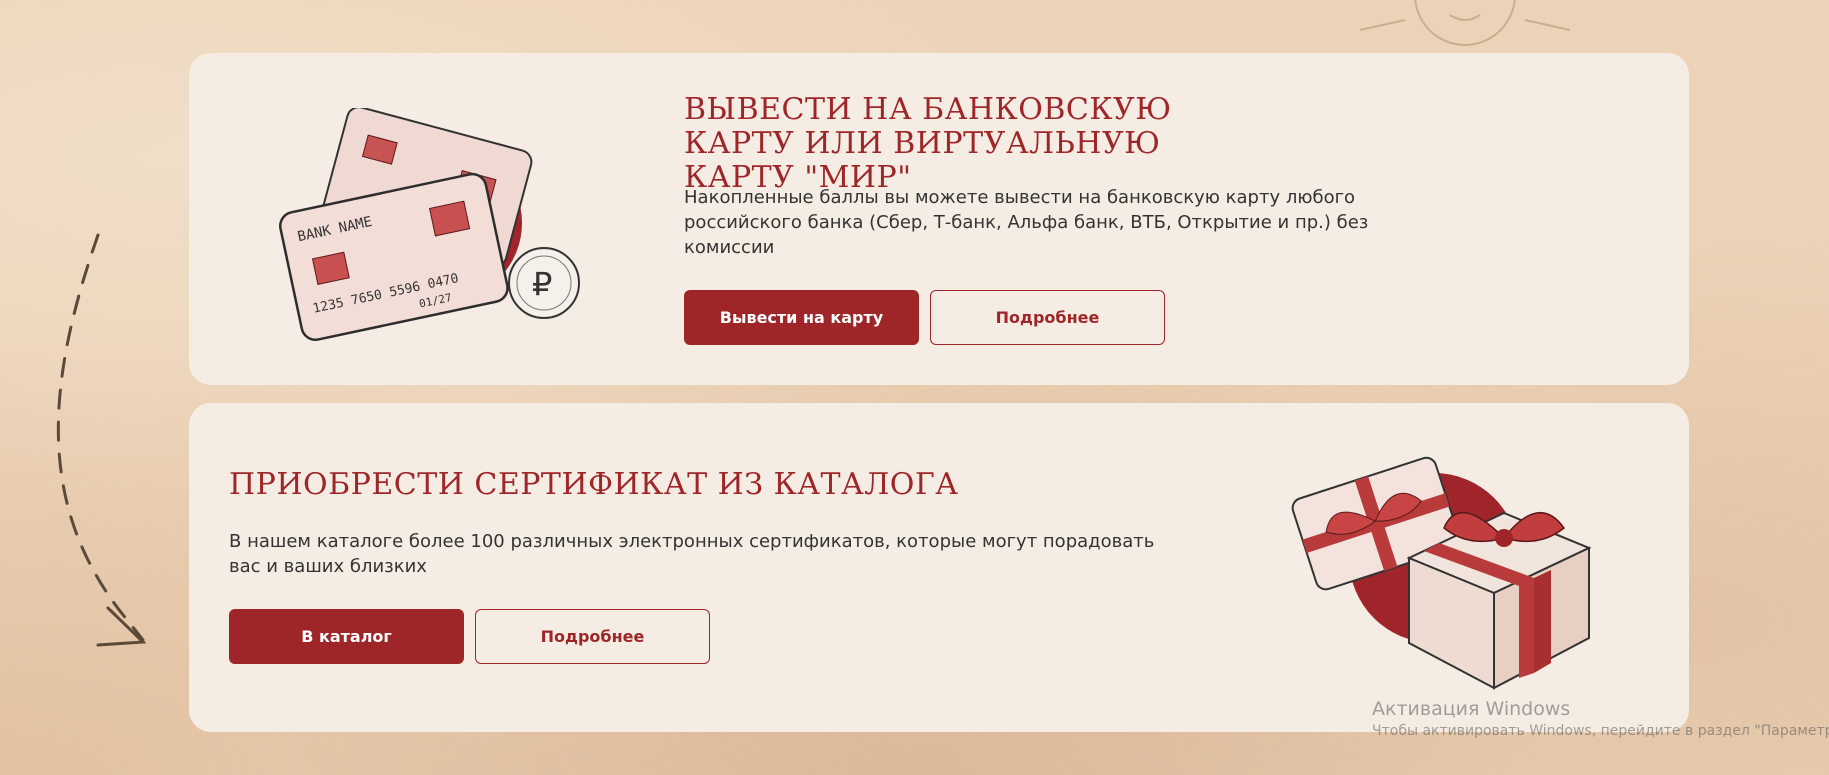  Describe the element at coordinates (594, 484) in the screenshot. I see `catalog-title: Приобрести сертификат из каталога` at that location.